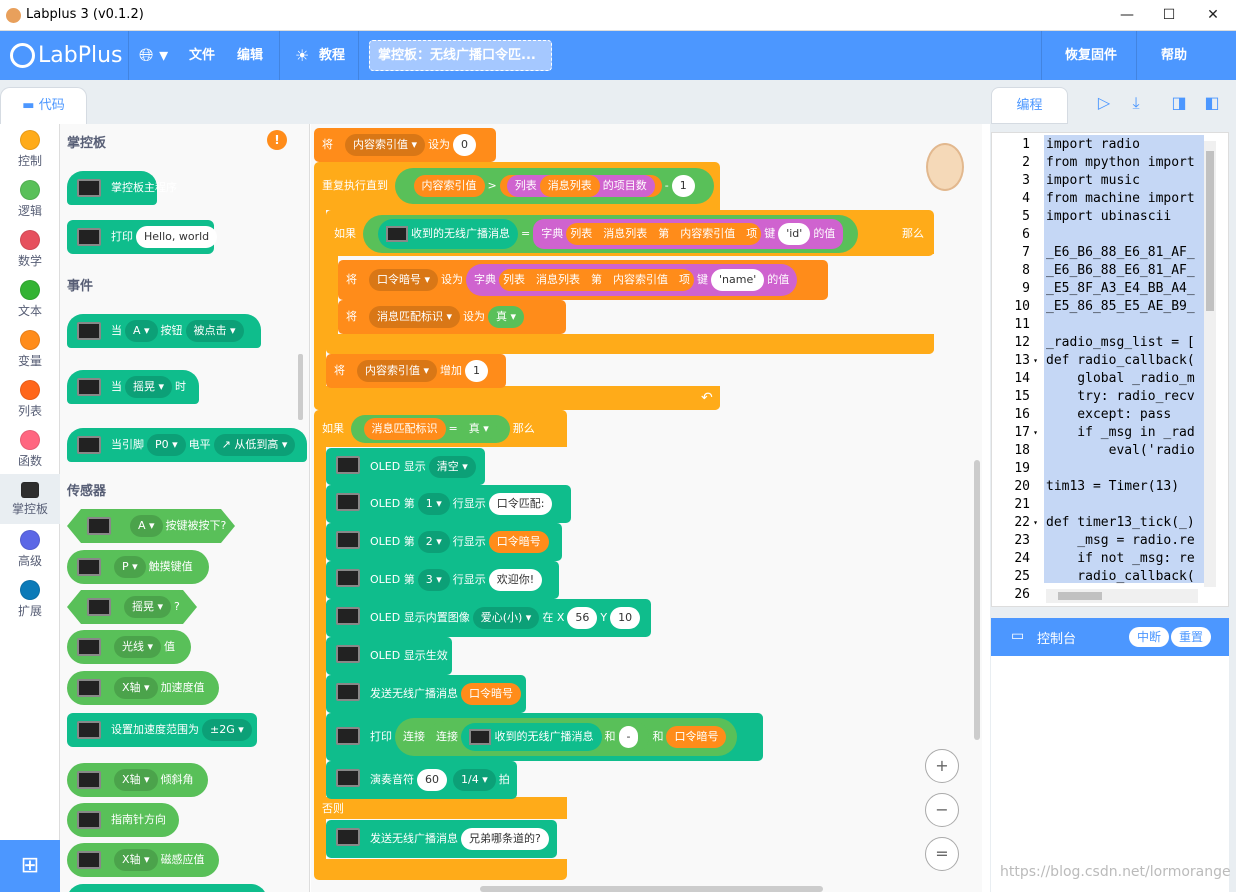  I want to click on category-variables: 变量, so click(30, 349).